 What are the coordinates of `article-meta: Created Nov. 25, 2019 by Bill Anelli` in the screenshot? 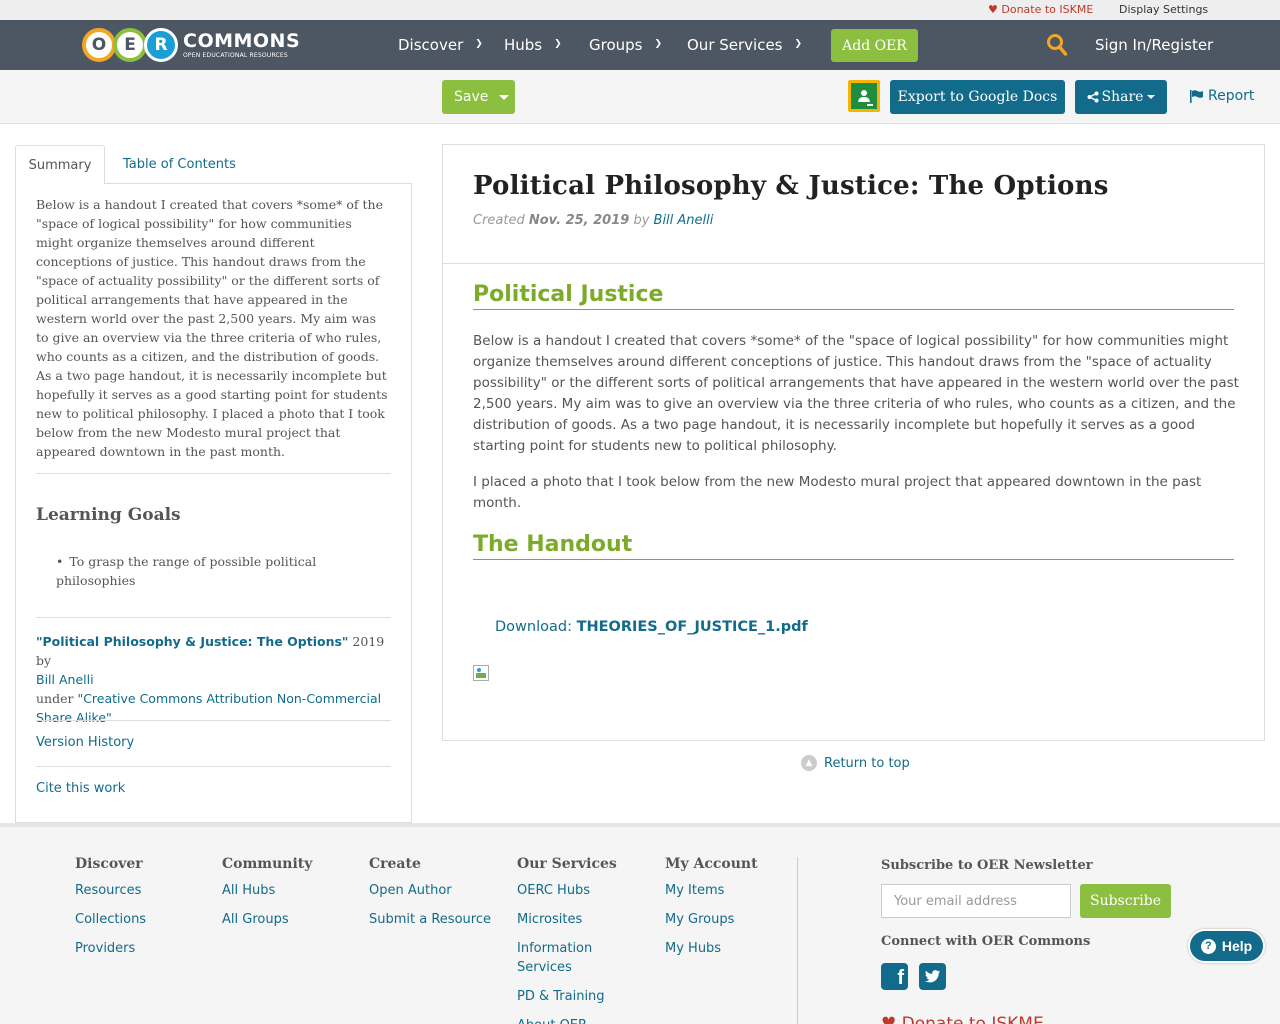 It's located at (593, 220).